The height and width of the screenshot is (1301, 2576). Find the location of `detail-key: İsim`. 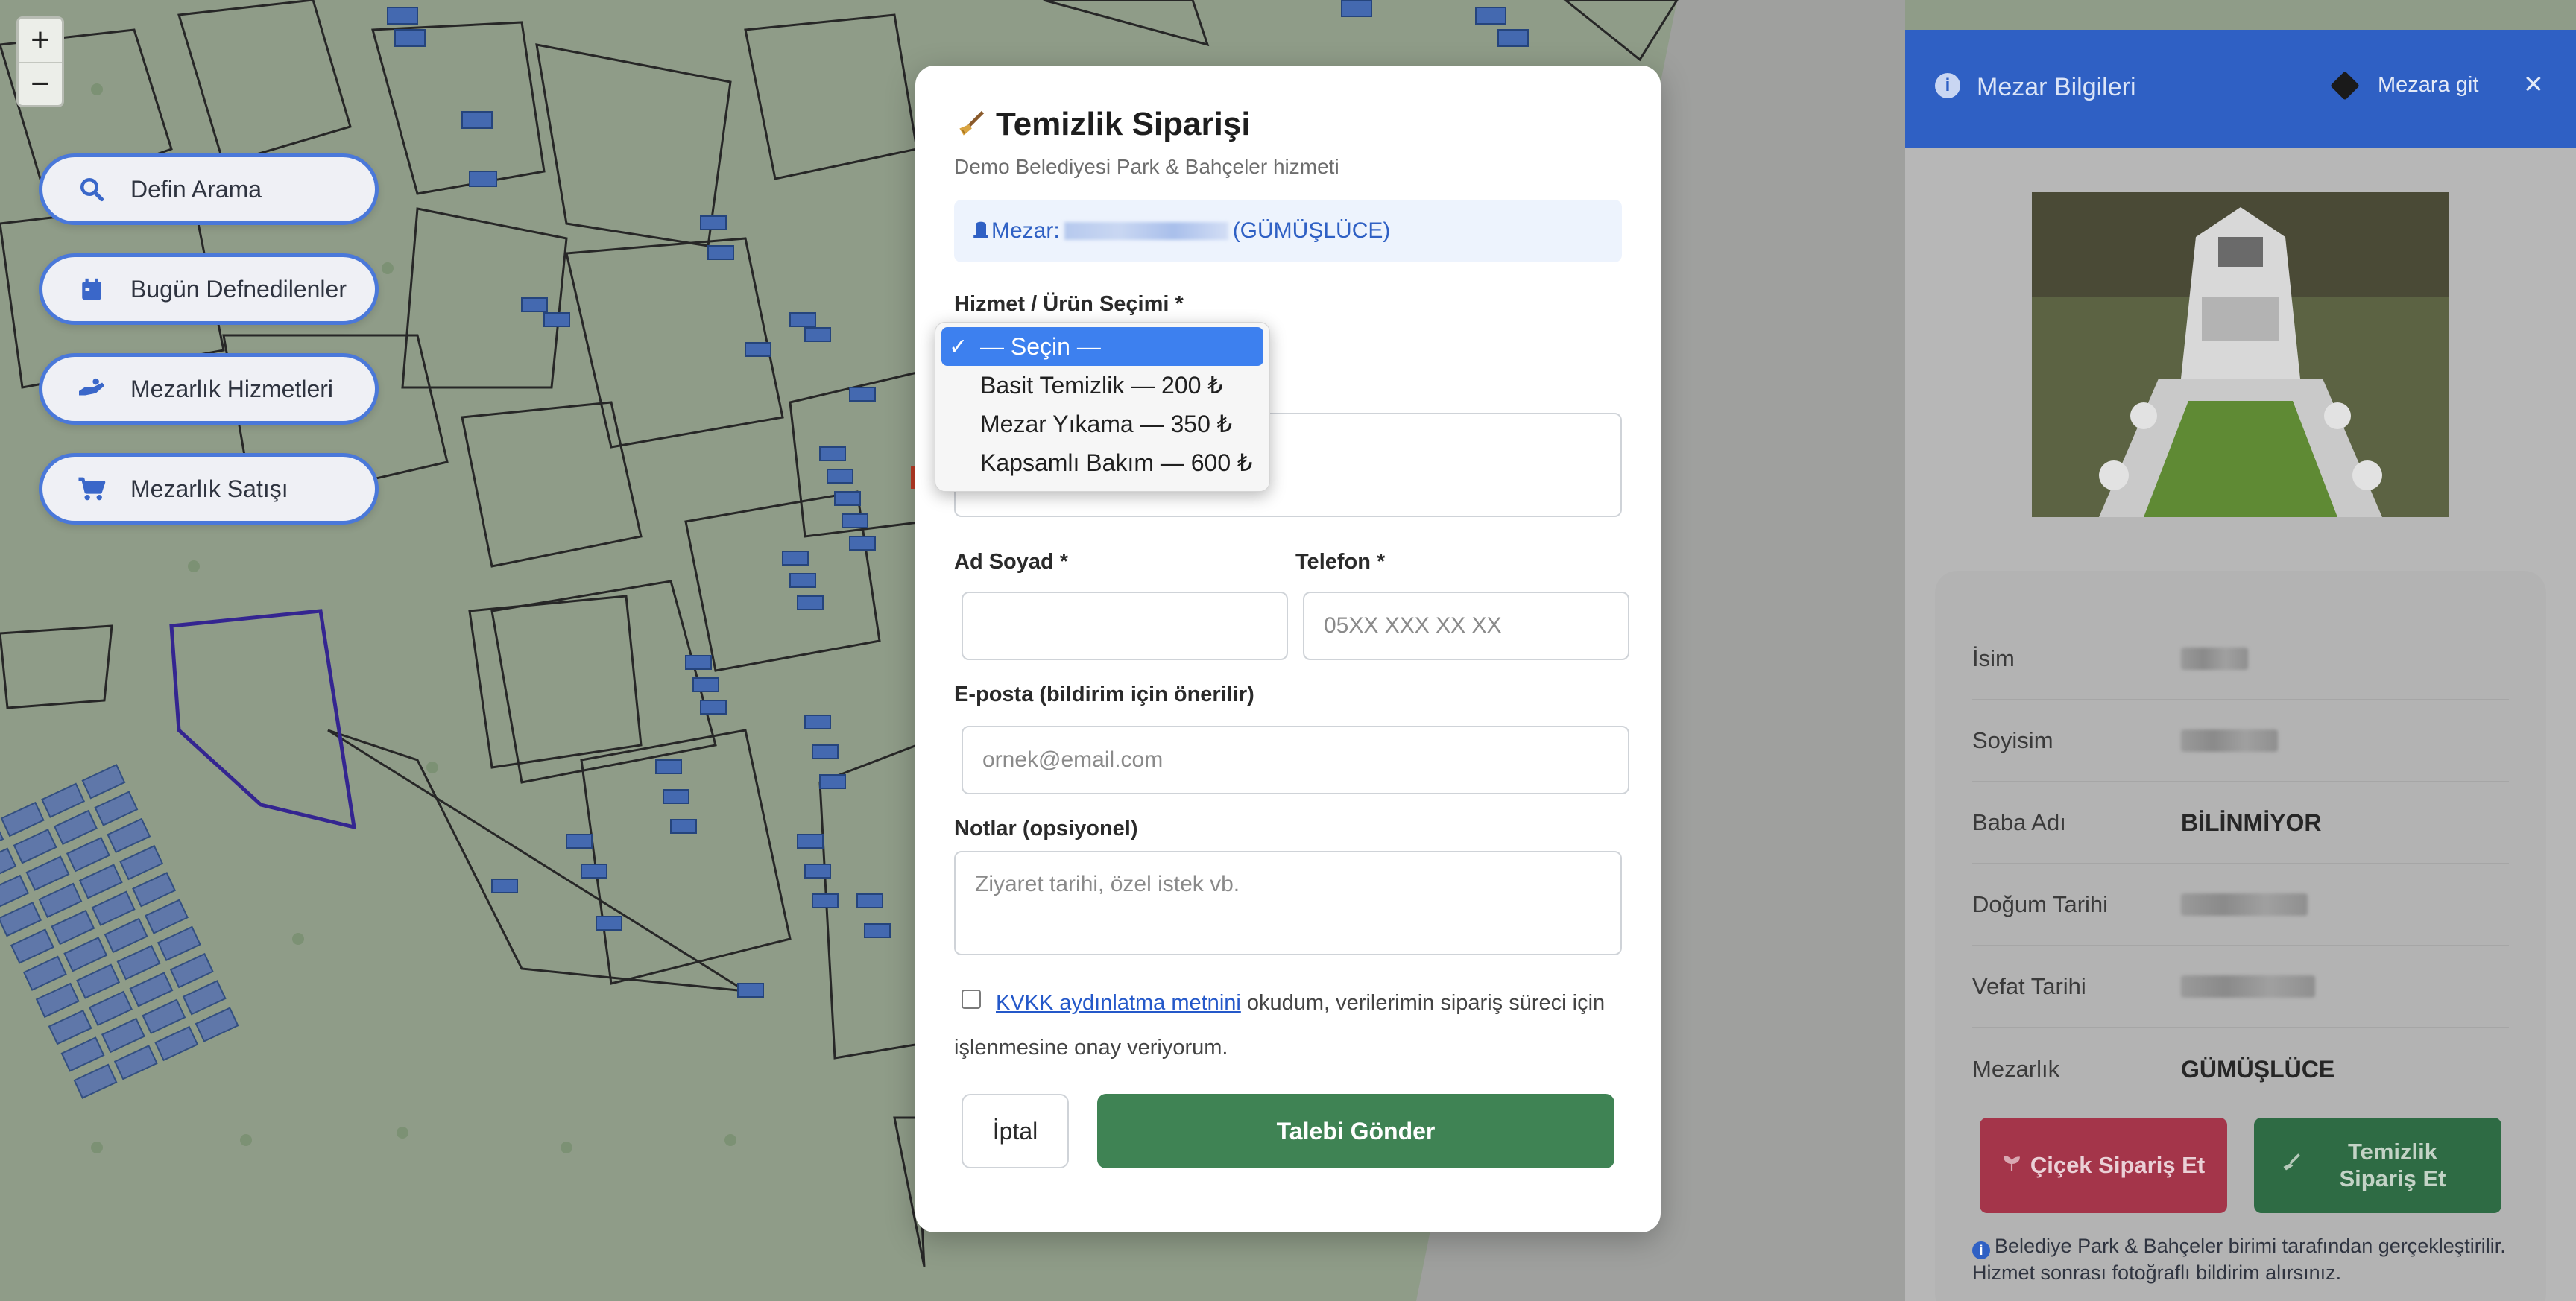

detail-key: İsim is located at coordinates (1994, 658).